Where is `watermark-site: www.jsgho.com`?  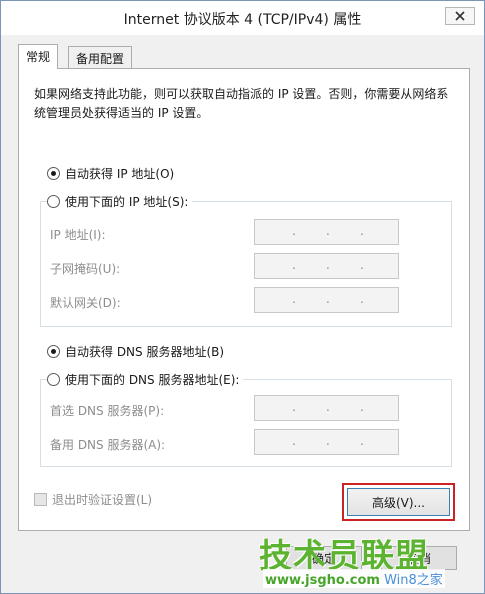
watermark-site: www.jsgho.com is located at coordinates (322, 580).